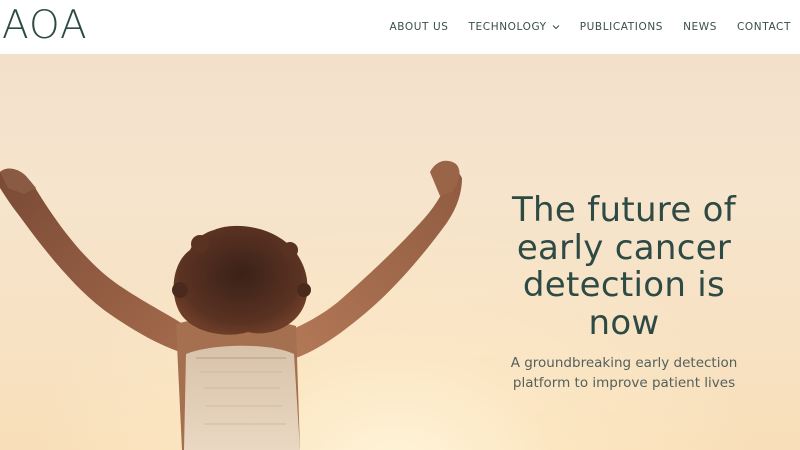 The image size is (800, 450). I want to click on nav-news: NEWS, so click(700, 27).